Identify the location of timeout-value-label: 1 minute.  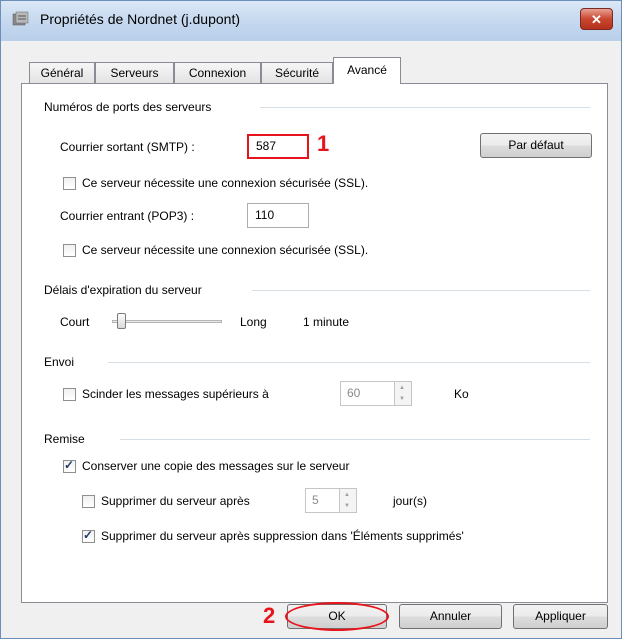
(326, 322).